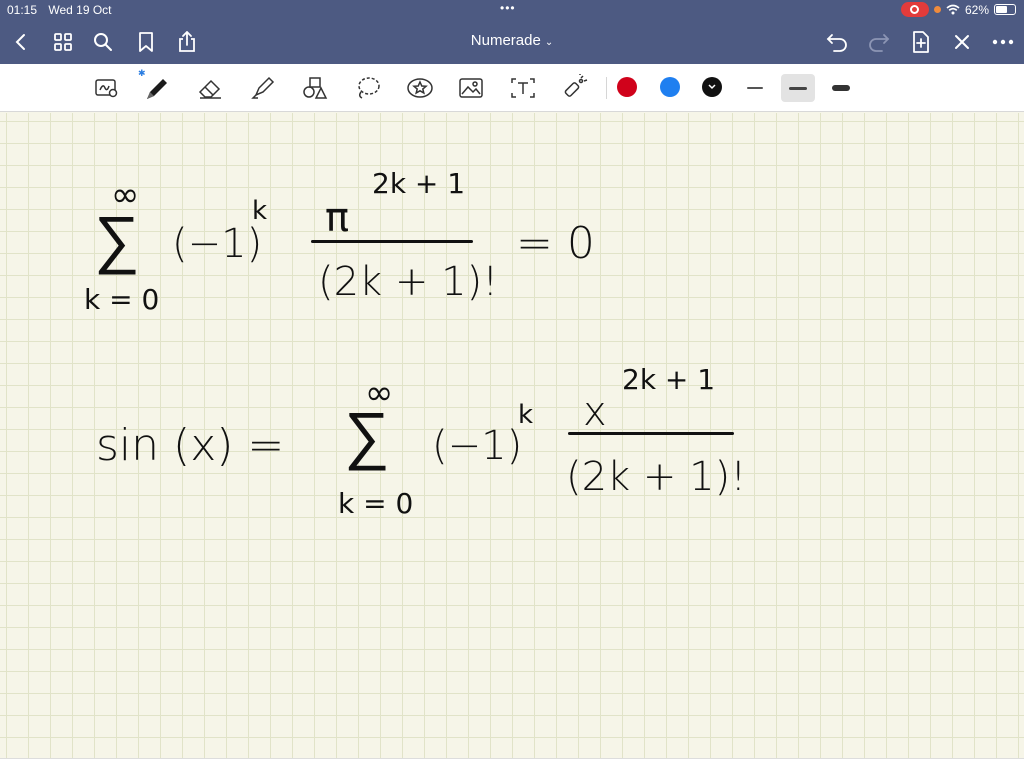 The width and height of the screenshot is (1024, 768). Describe the element at coordinates (420, 88) in the screenshot. I see `sticker-icon` at that location.